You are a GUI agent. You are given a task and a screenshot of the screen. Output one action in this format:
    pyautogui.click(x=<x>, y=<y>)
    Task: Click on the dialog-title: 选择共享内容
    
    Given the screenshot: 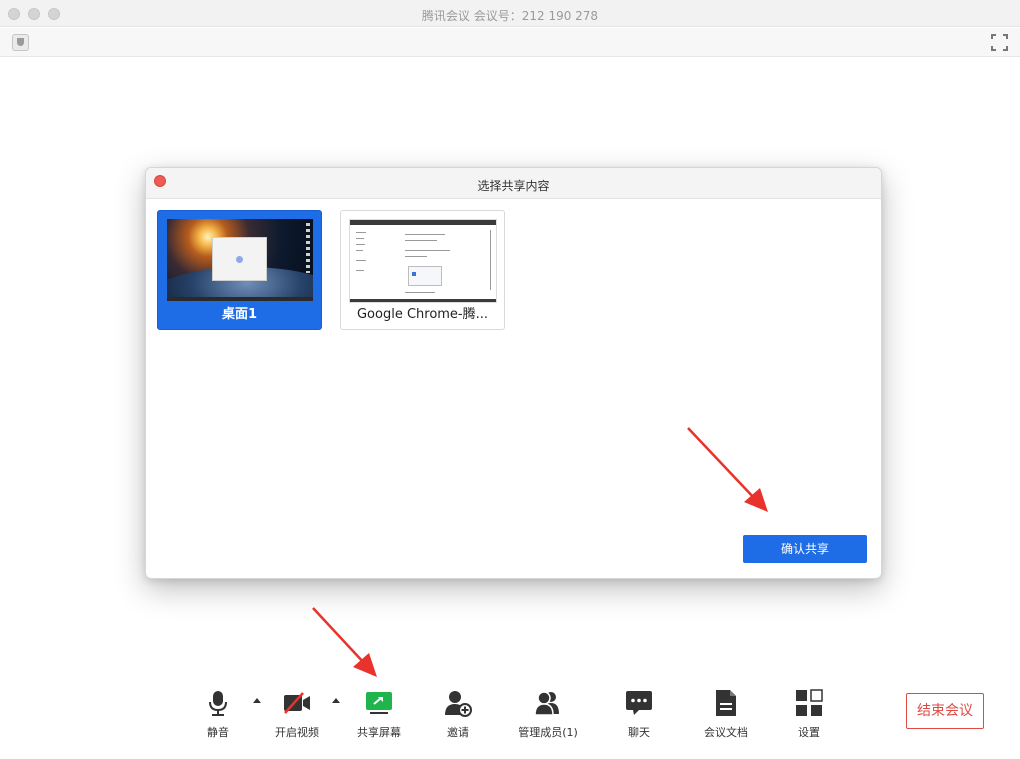 What is the action you would take?
    pyautogui.click(x=513, y=186)
    